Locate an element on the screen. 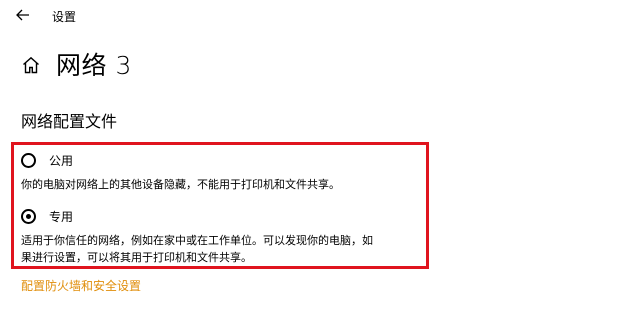 The width and height of the screenshot is (620, 309). home-icon is located at coordinates (31, 65).